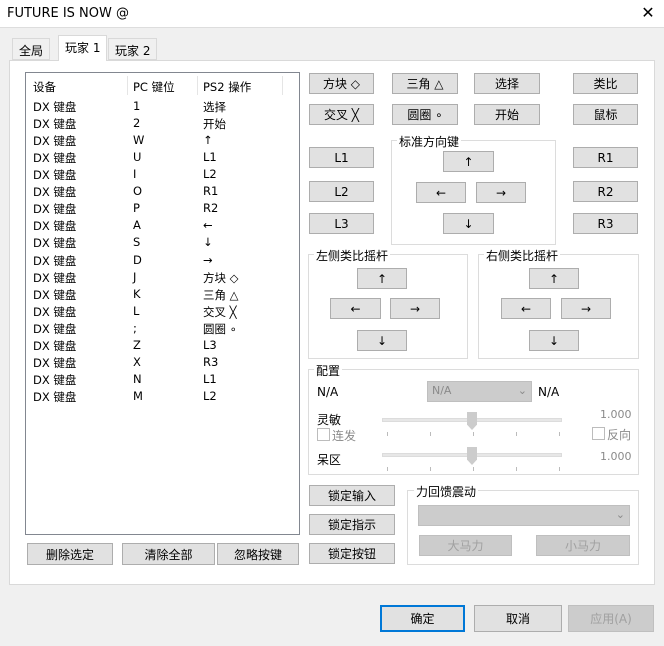 The image size is (664, 646). I want to click on dpad-up-button: ↑, so click(468, 161).